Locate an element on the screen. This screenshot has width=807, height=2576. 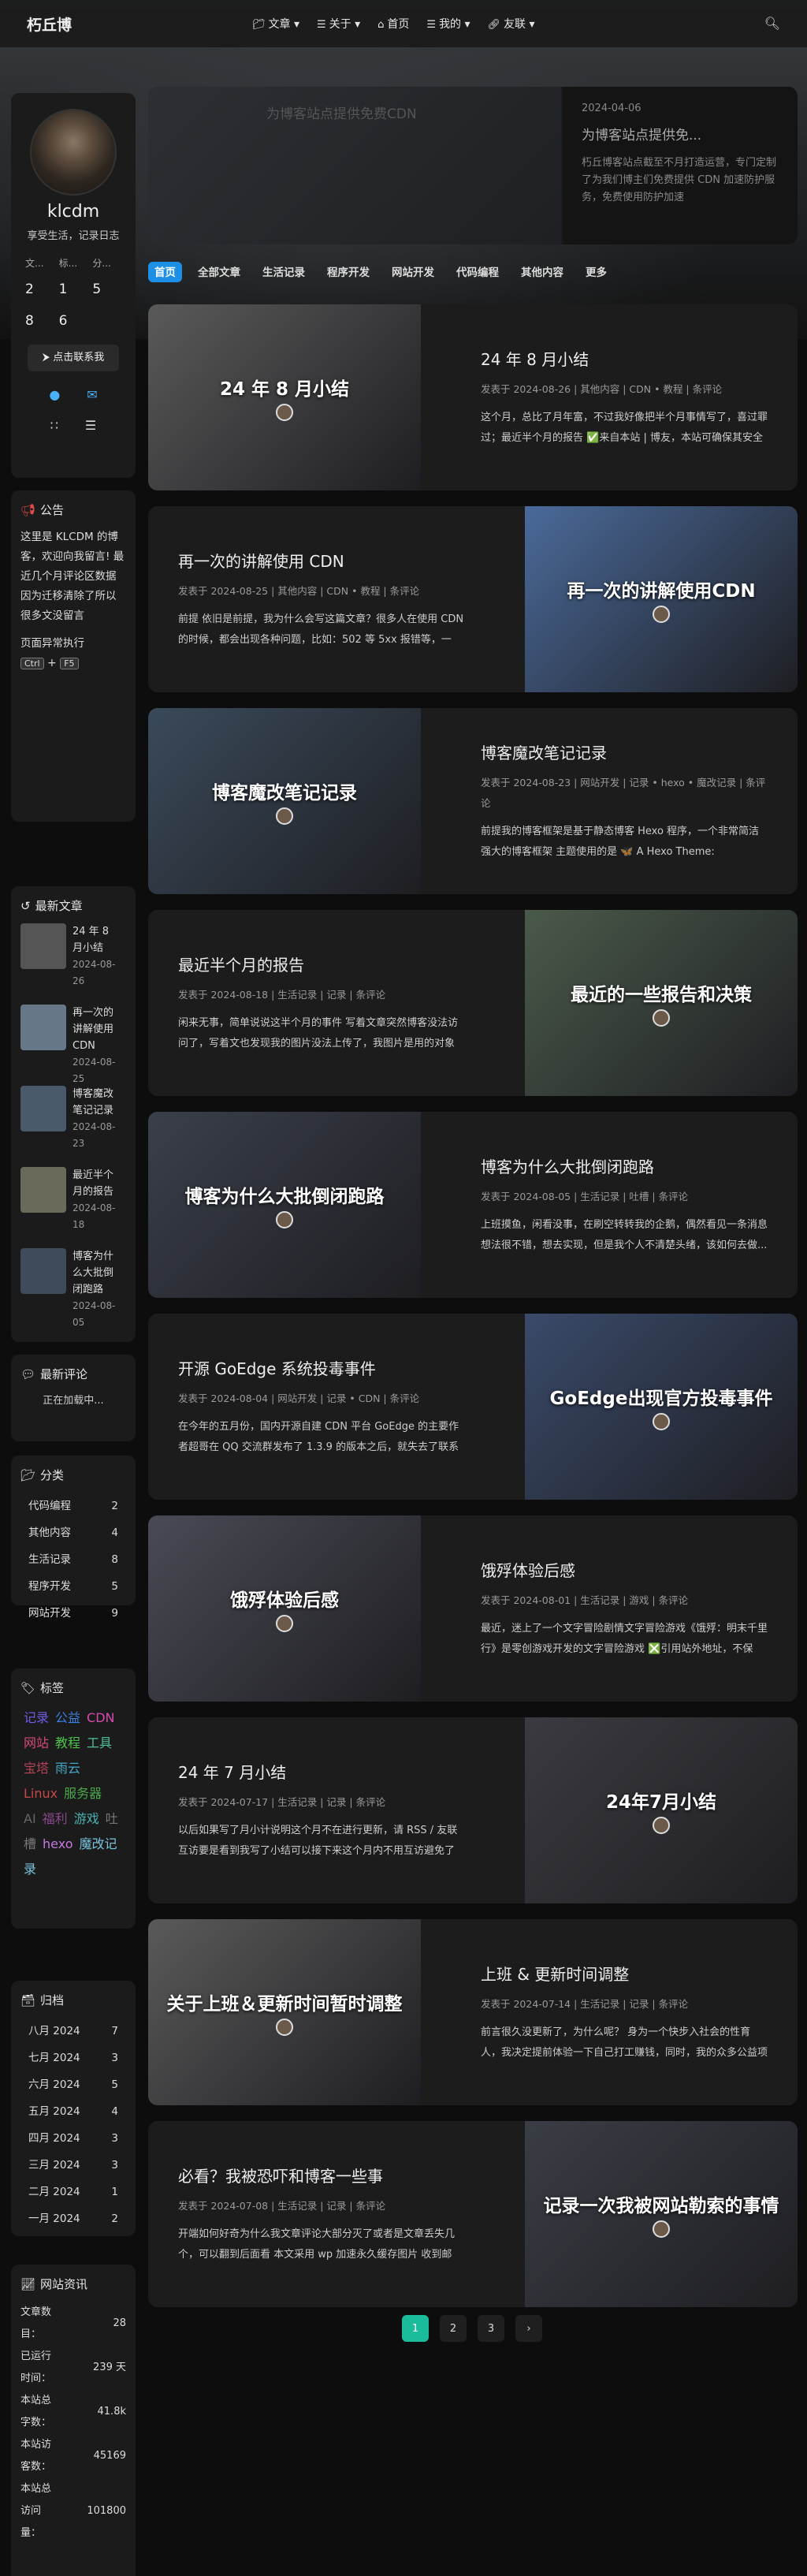
nav-item-0: 📁︎ 文章 ▾ is located at coordinates (275, 24).